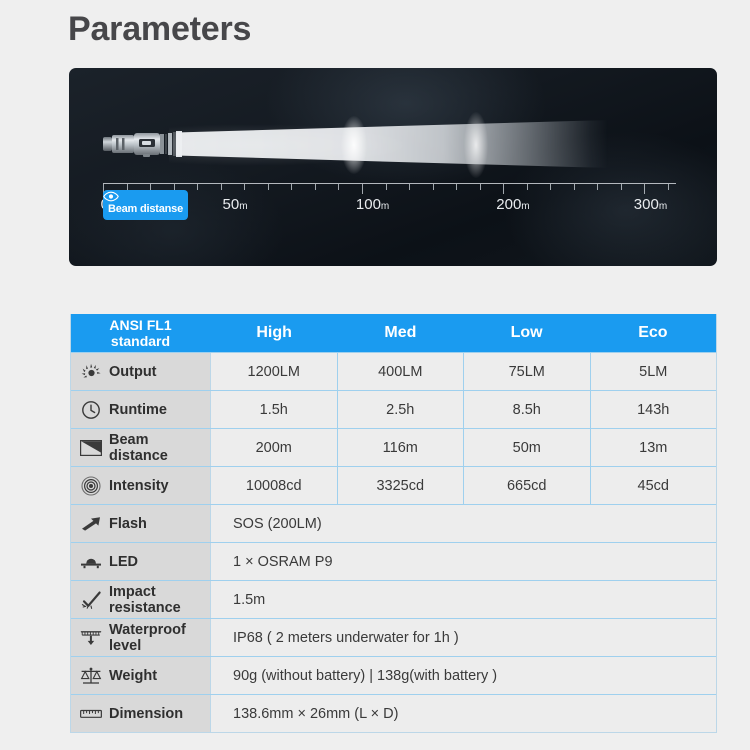 This screenshot has width=750, height=750. What do you see at coordinates (138, 455) in the screenshot?
I see `row-label-line2: distance` at bounding box center [138, 455].